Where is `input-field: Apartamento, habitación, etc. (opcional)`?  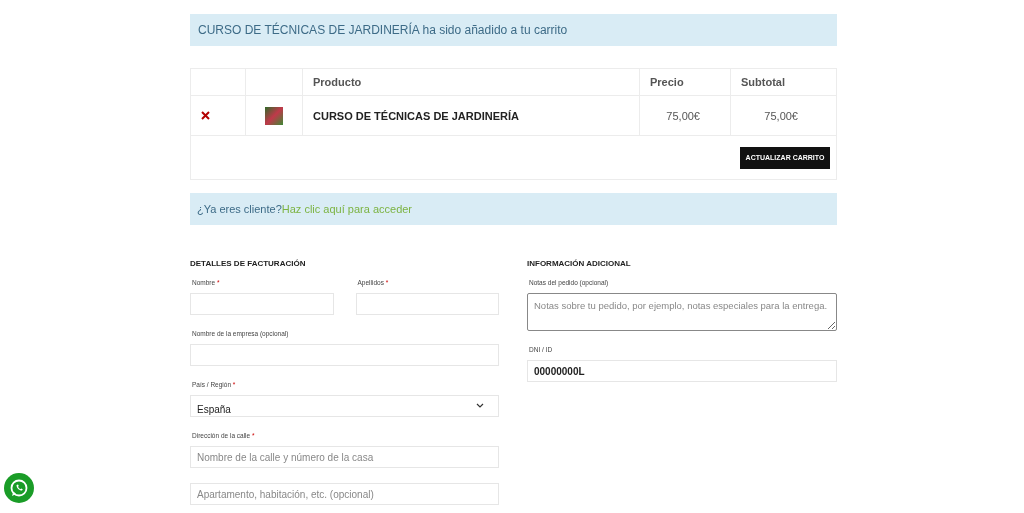 input-field: Apartamento, habitación, etc. (opcional) is located at coordinates (344, 494).